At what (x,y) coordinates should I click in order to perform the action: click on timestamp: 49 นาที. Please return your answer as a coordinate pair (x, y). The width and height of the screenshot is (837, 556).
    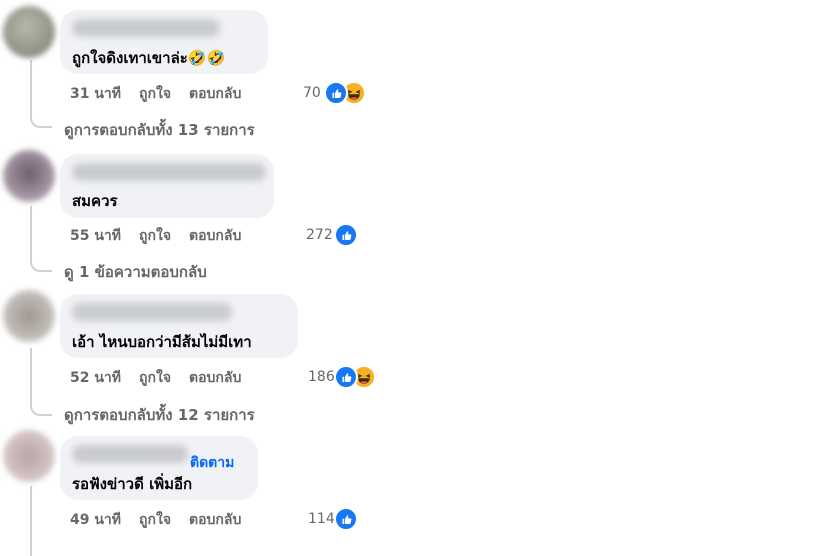
    Looking at the image, I should click on (95, 520).